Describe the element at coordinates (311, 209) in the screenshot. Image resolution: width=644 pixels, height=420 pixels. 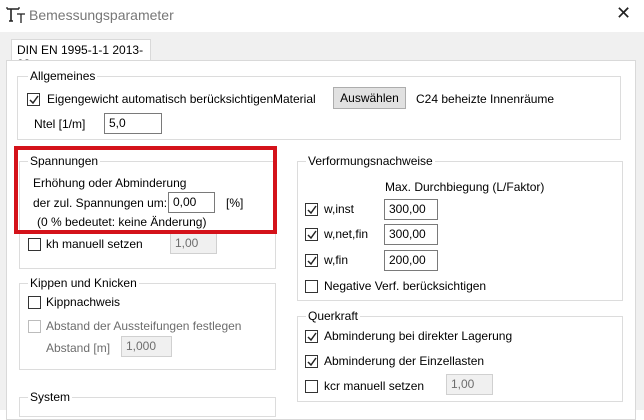
I see `winst-checkbox` at that location.